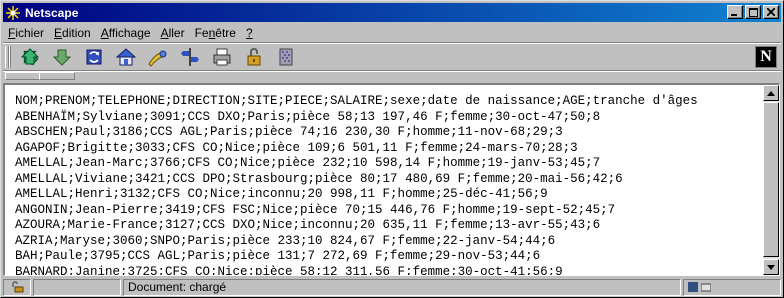 The width and height of the screenshot is (784, 298). What do you see at coordinates (164, 33) in the screenshot?
I see `menu-aller-accel: A` at bounding box center [164, 33].